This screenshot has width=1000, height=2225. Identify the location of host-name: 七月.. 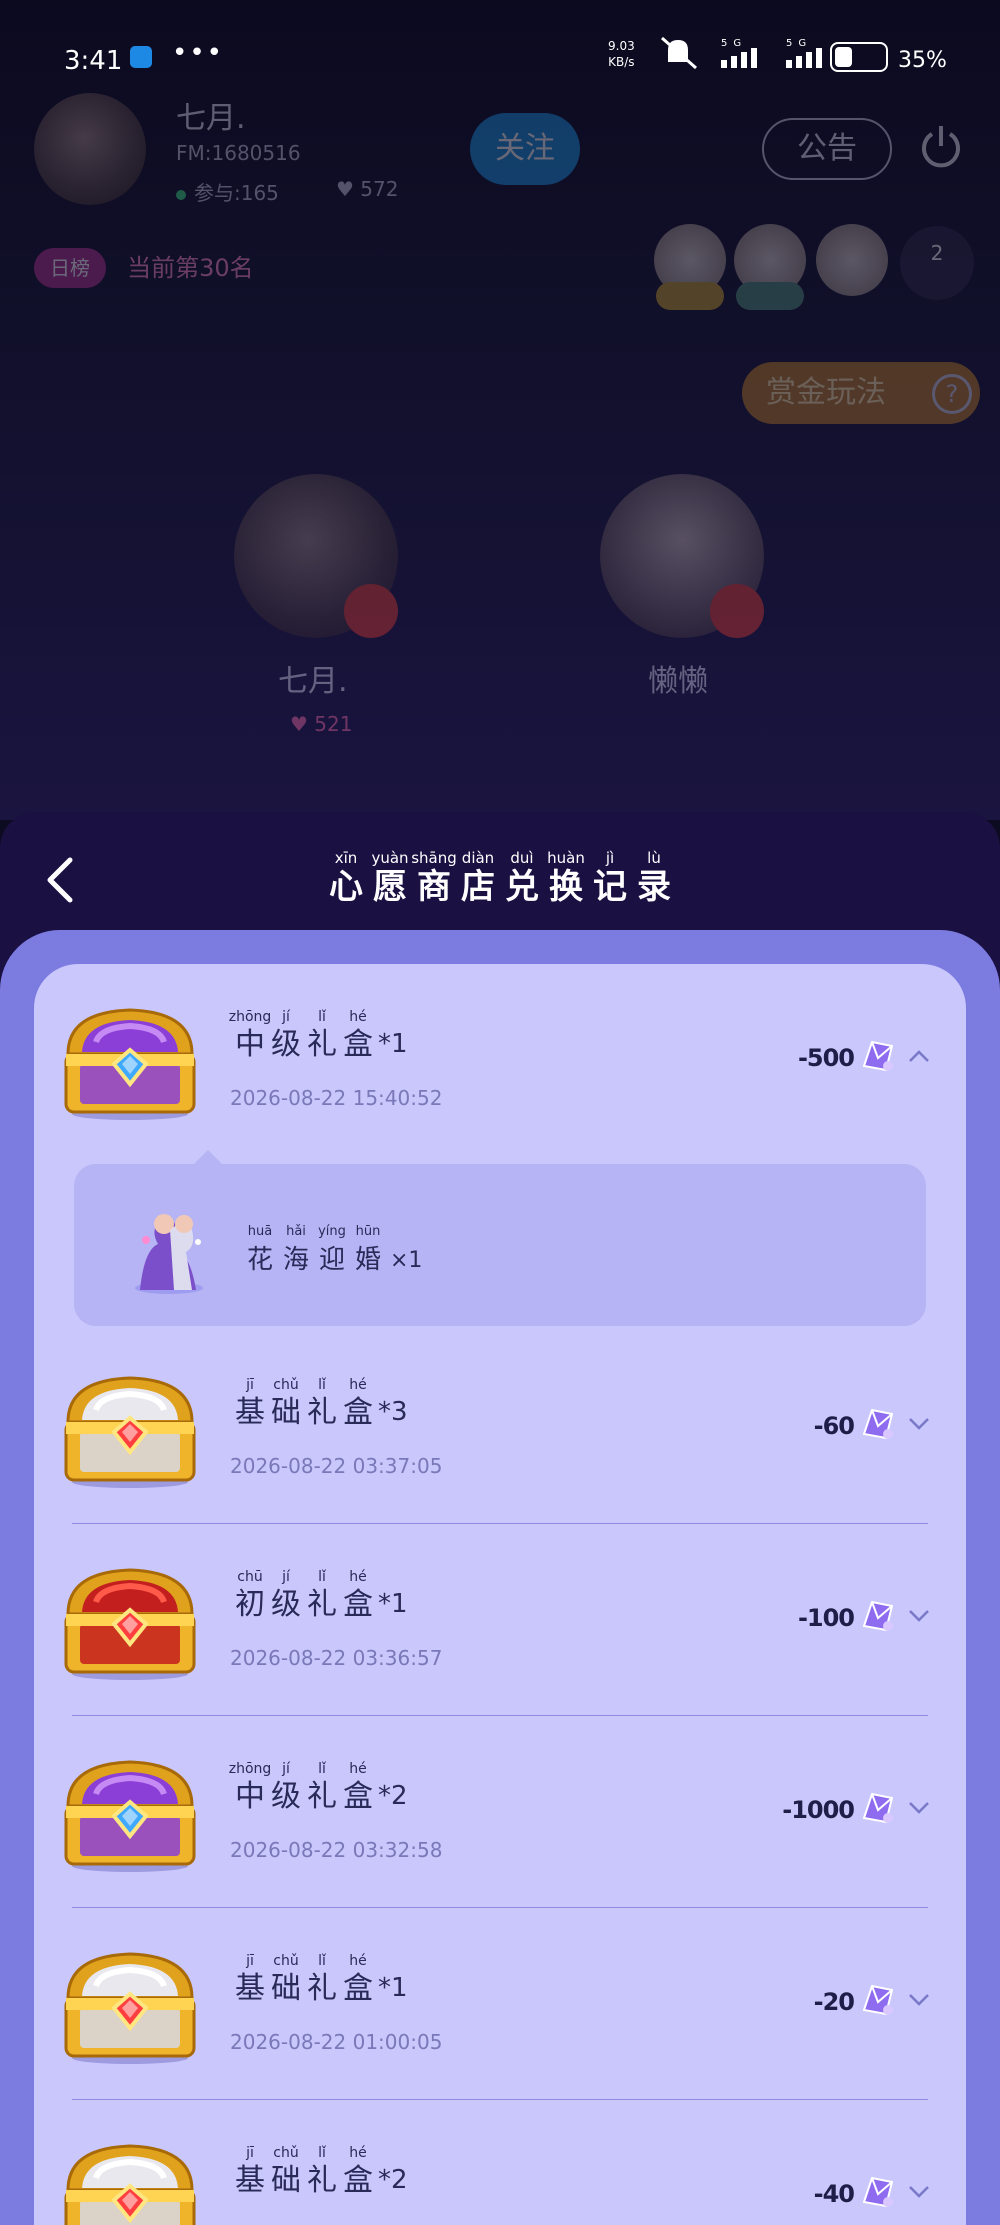
(211, 118).